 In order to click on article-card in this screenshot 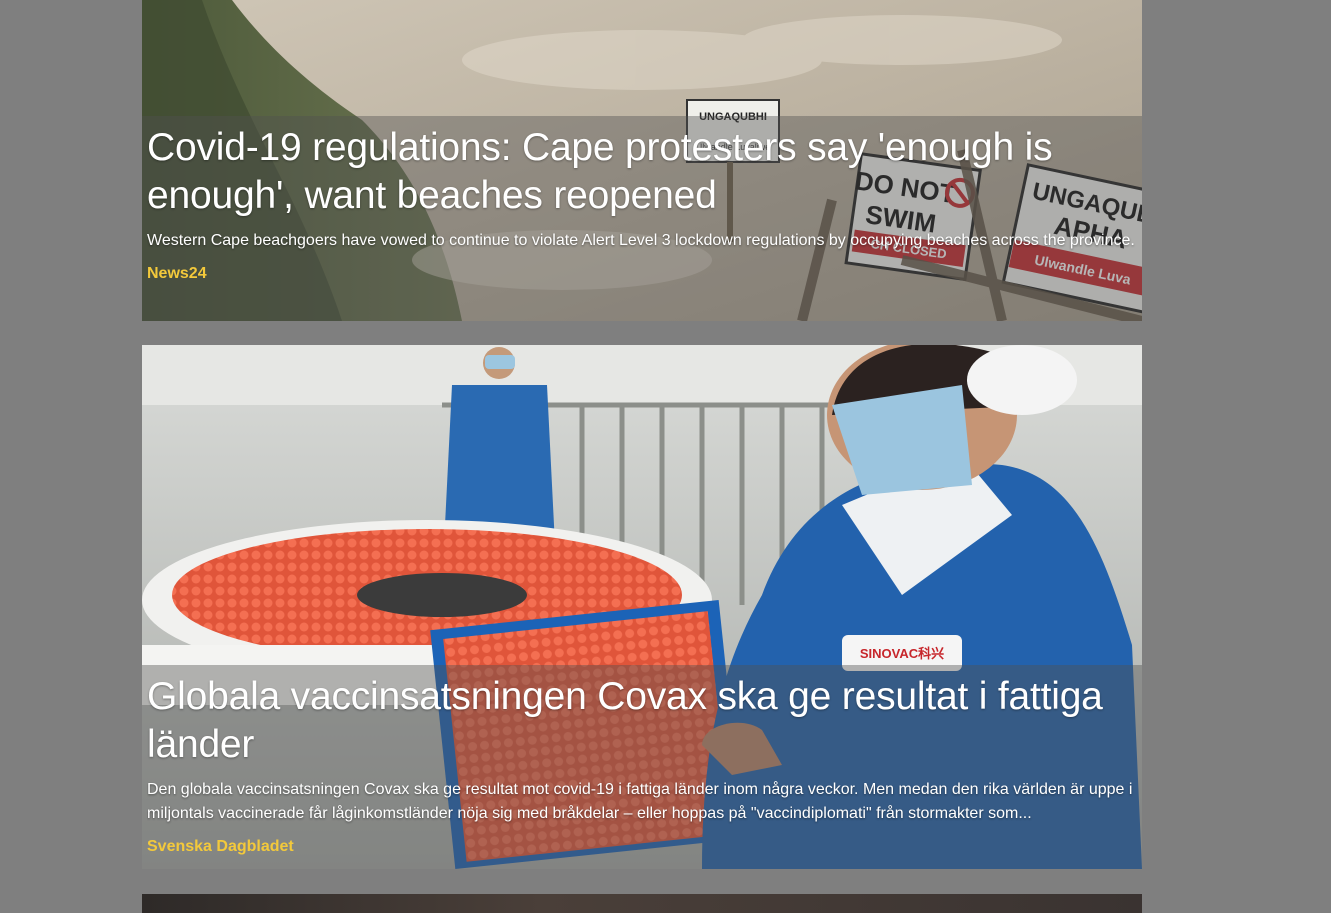, I will do `click(642, 903)`.